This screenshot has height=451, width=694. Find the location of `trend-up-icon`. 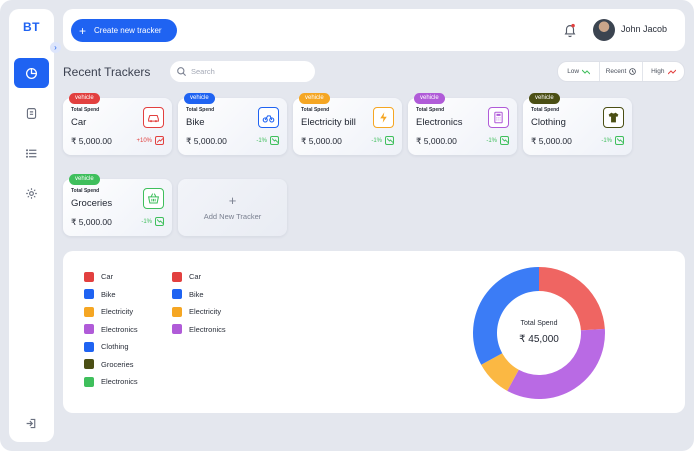

trend-up-icon is located at coordinates (671, 71).